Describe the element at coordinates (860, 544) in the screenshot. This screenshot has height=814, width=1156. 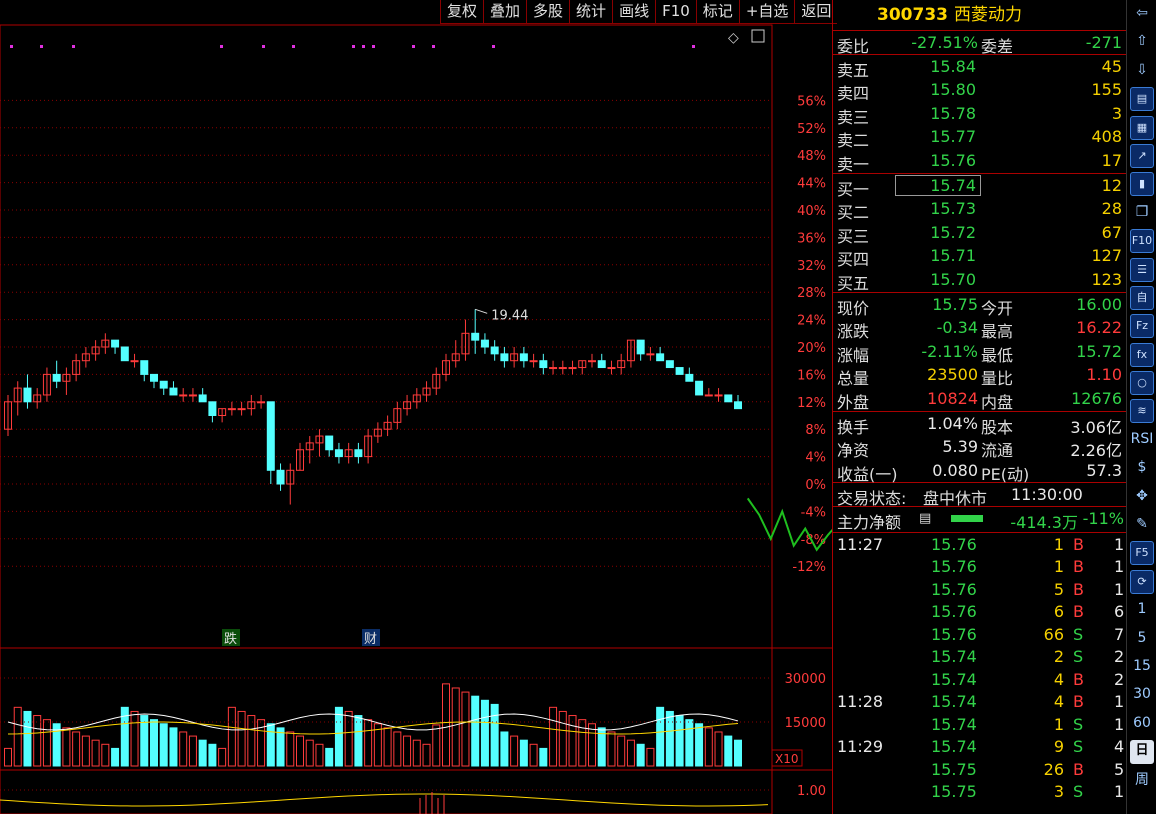
I see `tick-time: 11:27` at that location.